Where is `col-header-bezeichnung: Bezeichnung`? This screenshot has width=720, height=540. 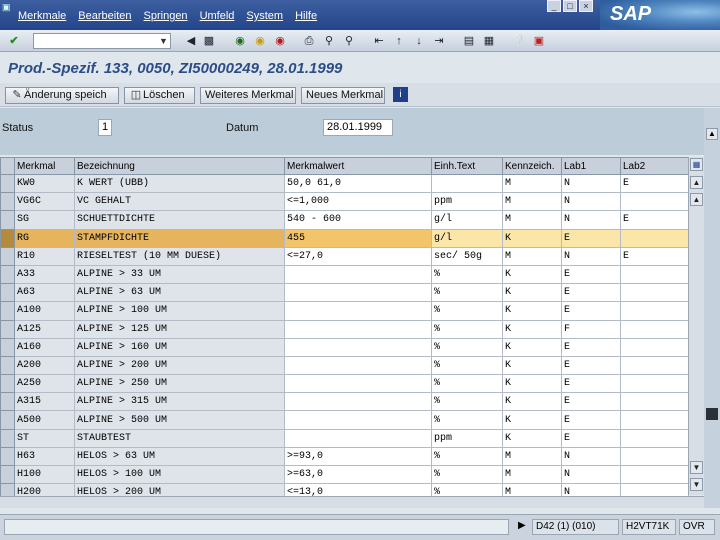 col-header-bezeichnung: Bezeichnung is located at coordinates (179, 166).